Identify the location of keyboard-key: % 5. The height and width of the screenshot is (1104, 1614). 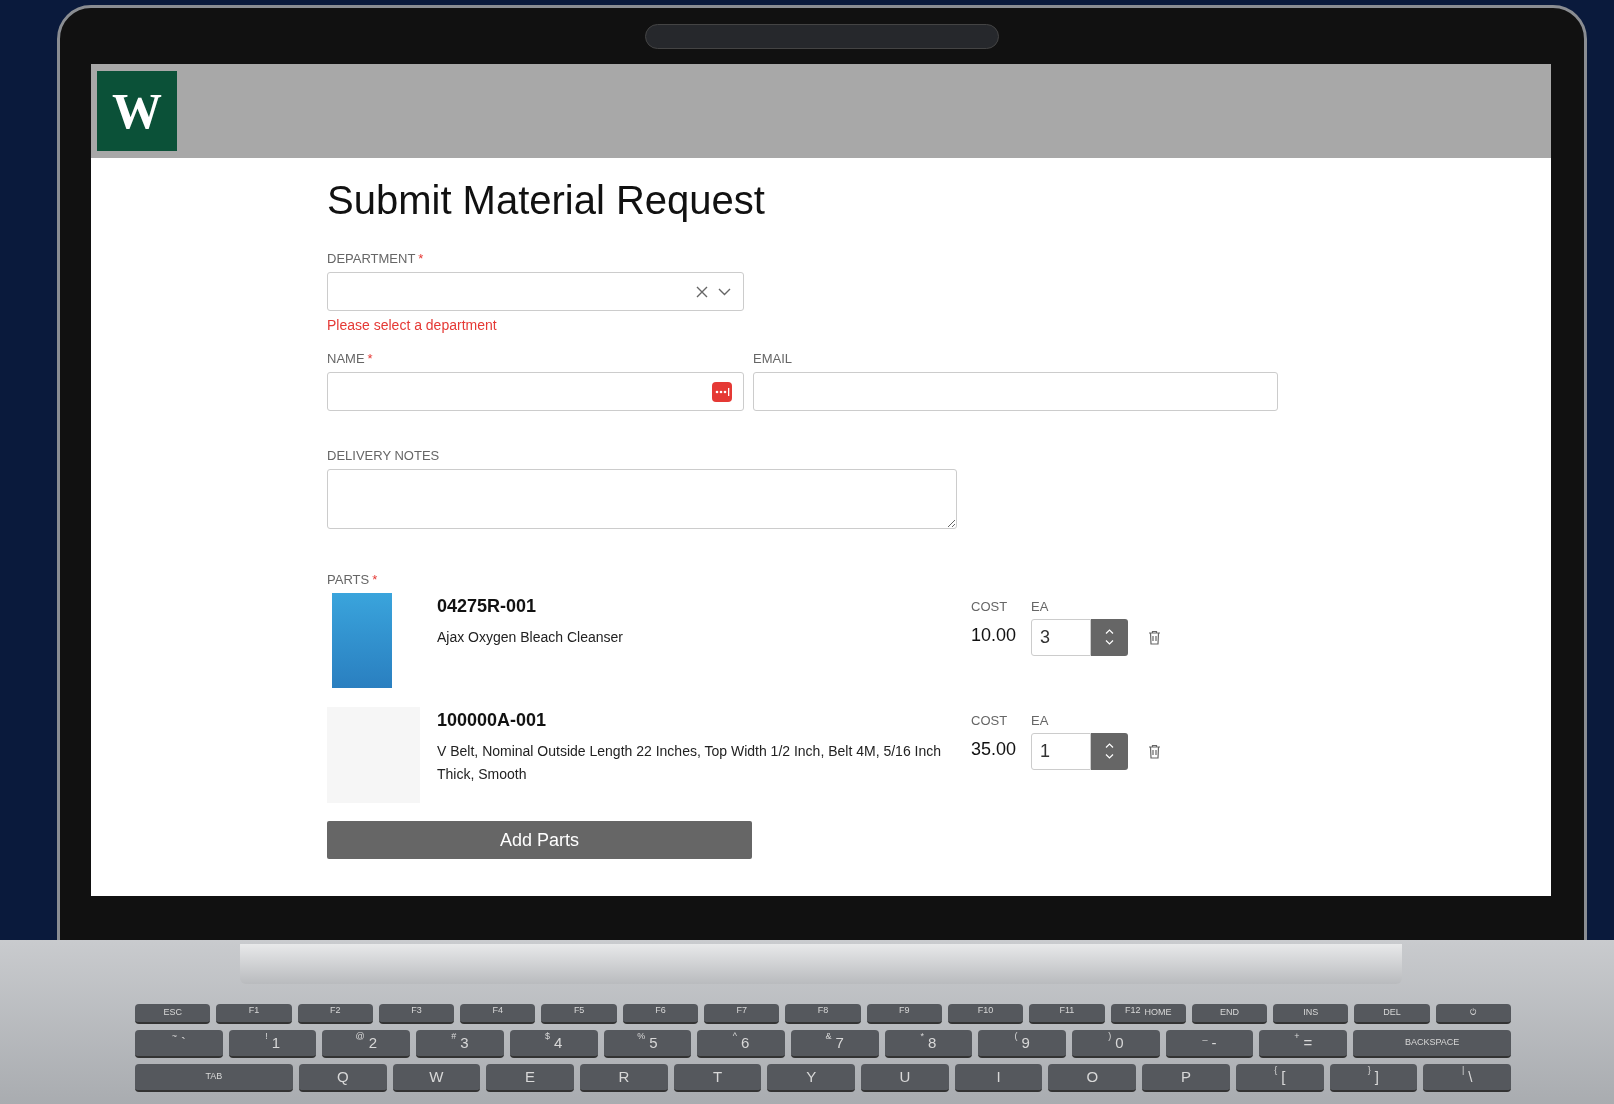
(647, 1044).